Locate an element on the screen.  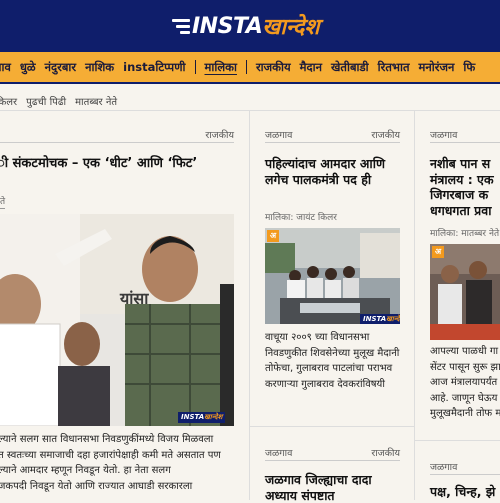
right-article-1-byline: मालिका: मातब्बर नेते is located at coordinates (464, 232).